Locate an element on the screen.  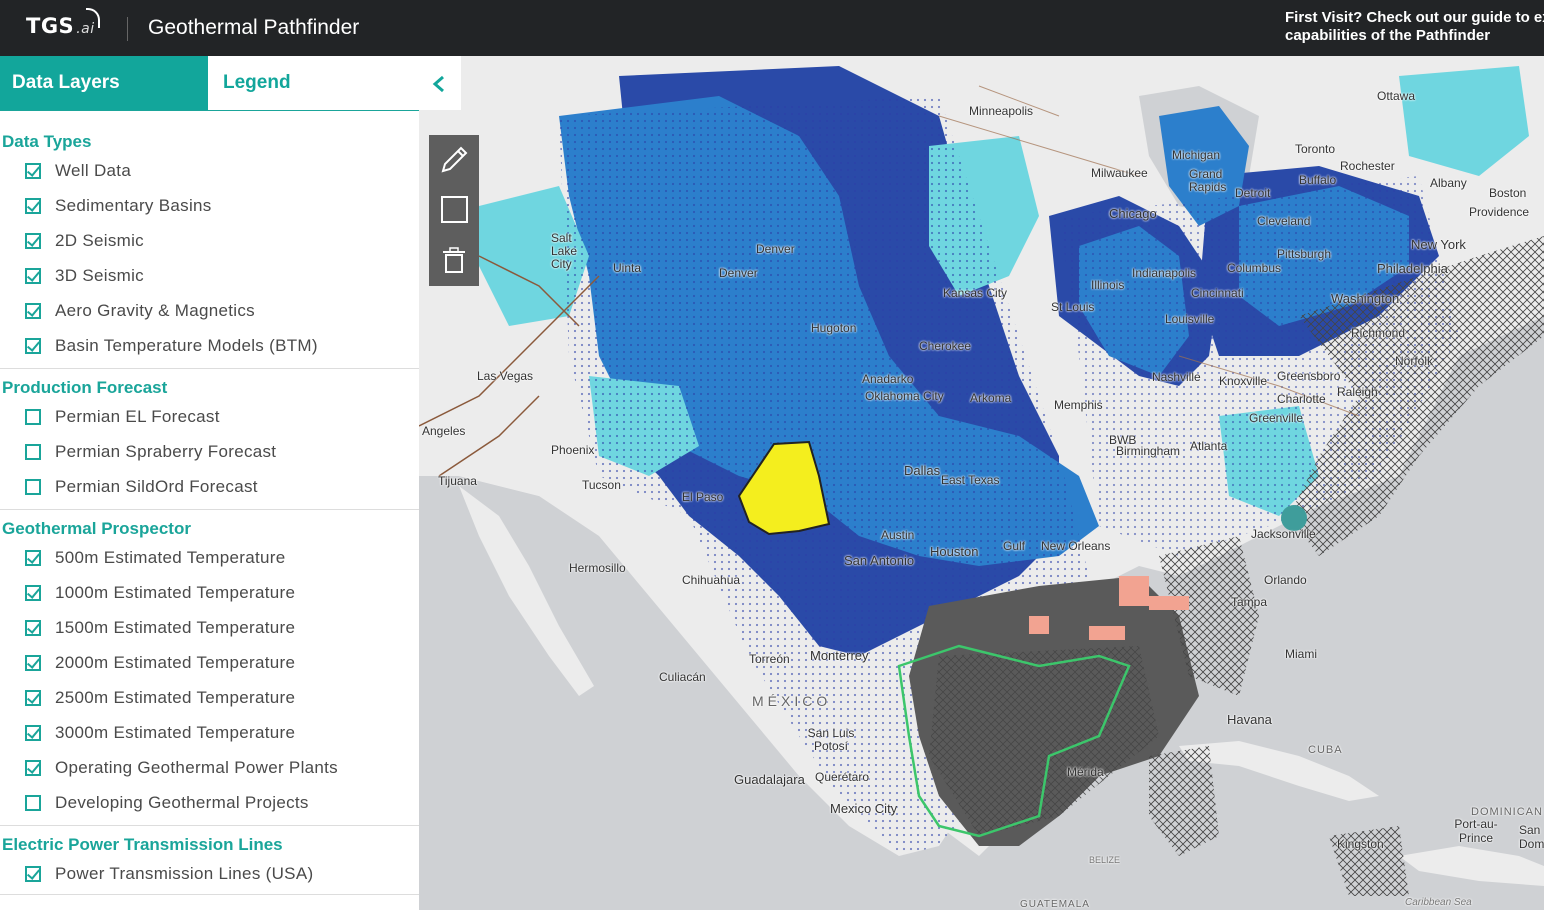
map-label: Caribbean Sea is located at coordinates (1438, 902).